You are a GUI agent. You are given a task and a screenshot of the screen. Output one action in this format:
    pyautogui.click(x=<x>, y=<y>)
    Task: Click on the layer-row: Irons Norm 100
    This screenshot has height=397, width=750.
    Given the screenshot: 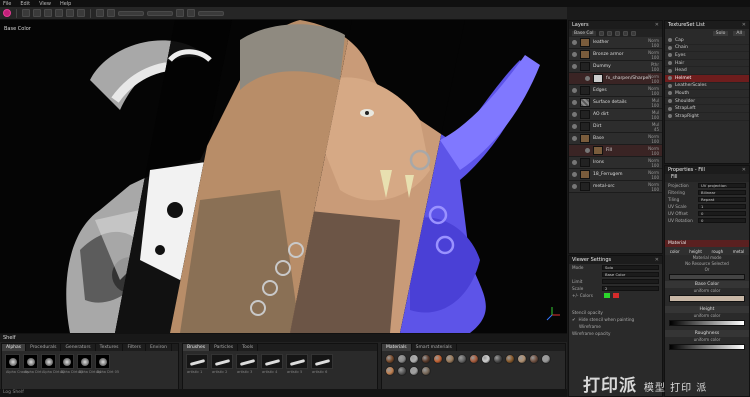 What is the action you would take?
    pyautogui.click(x=615, y=163)
    